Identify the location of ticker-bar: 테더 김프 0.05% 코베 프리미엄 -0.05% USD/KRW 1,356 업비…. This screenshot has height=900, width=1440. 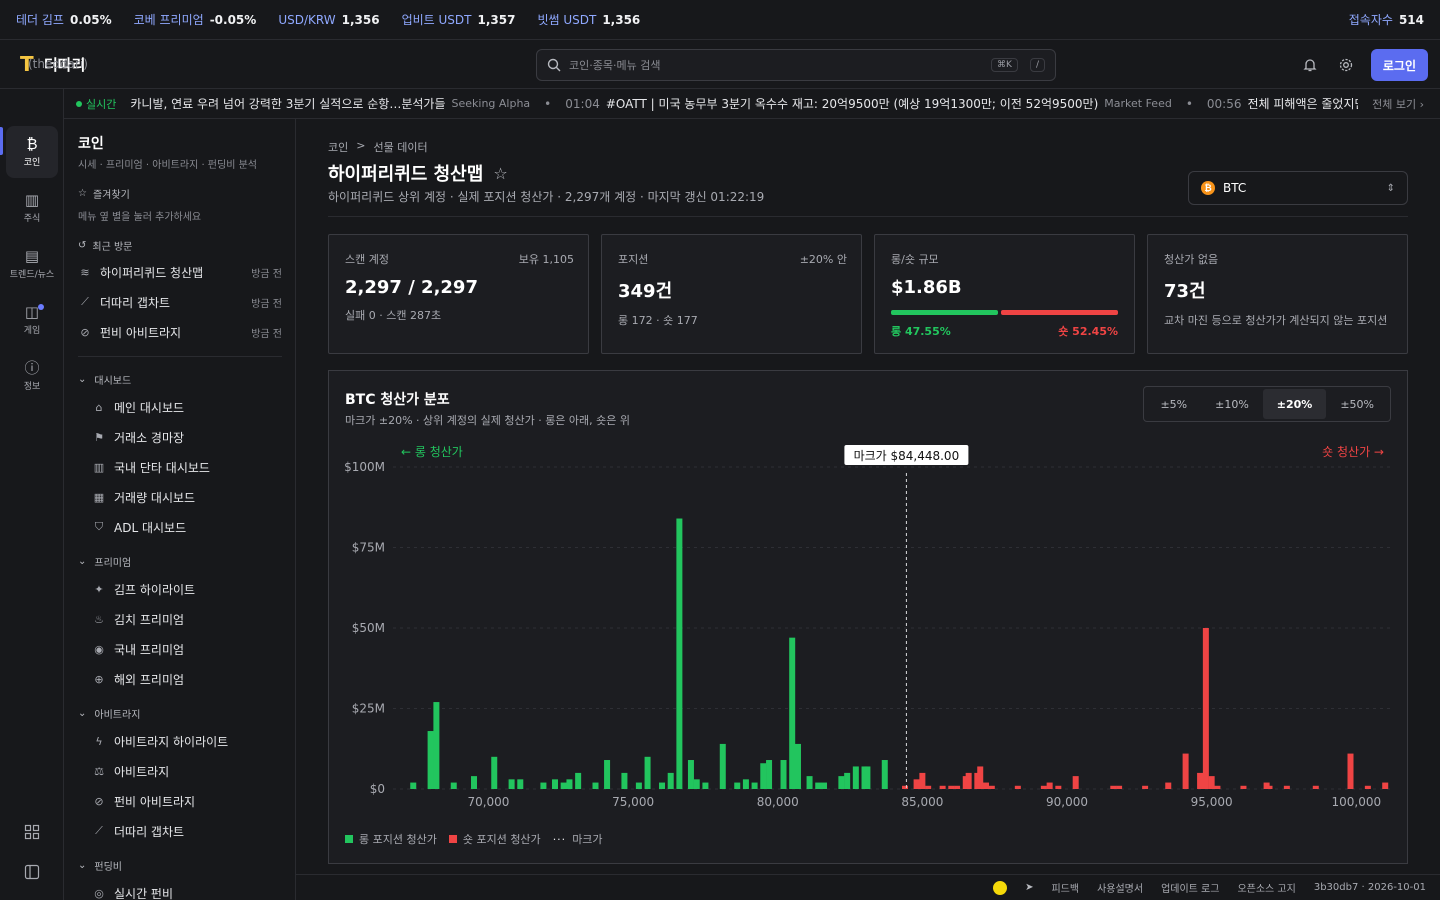
(720, 20).